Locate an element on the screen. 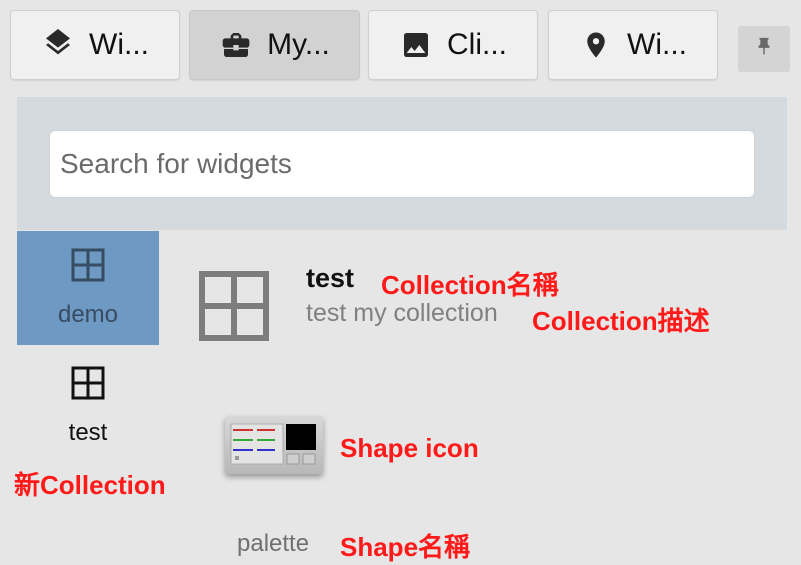  image-icon is located at coordinates (416, 45).